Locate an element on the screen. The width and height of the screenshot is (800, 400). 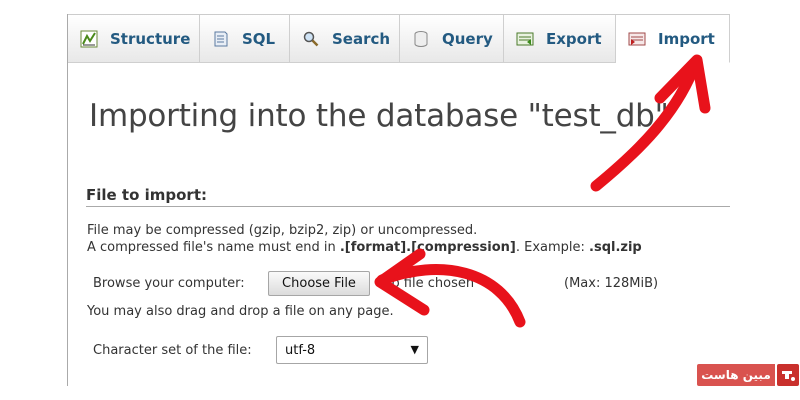
filename-note-prefix: A compressed file's name must end in is located at coordinates (213, 247).